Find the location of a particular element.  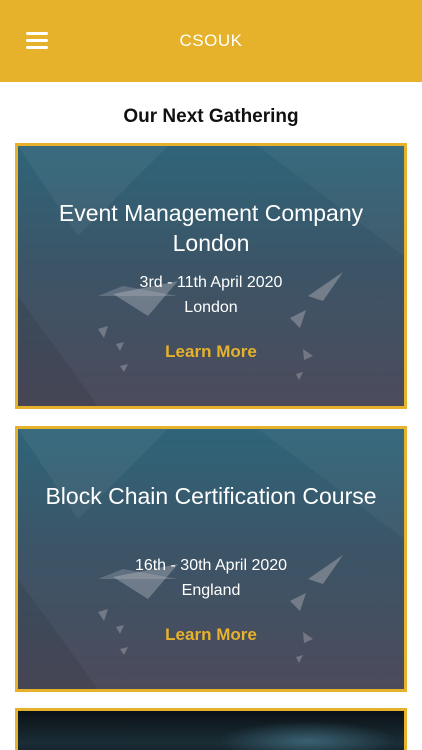

event-title: Block Chain Certification Course is located at coordinates (211, 496).